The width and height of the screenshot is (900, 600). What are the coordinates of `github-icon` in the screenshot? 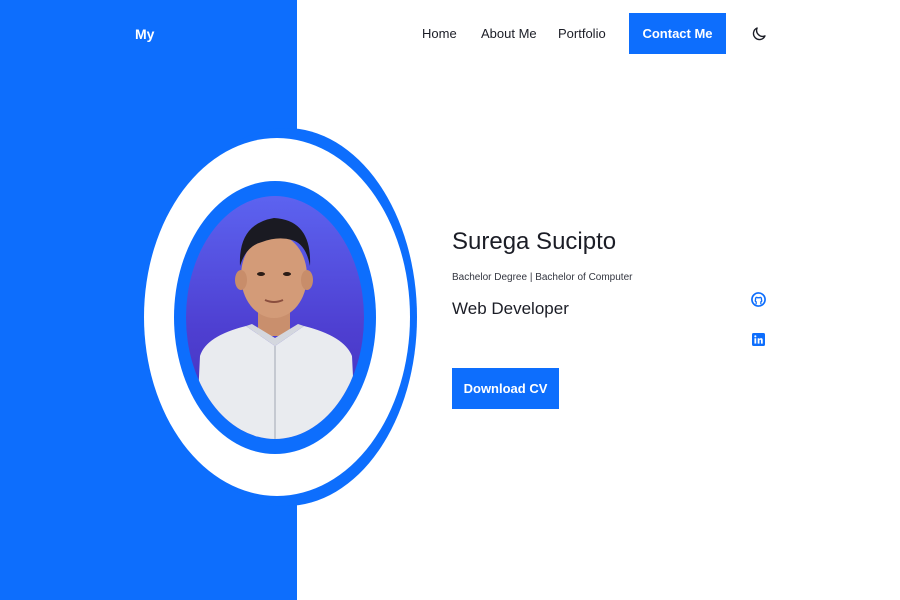 It's located at (758, 299).